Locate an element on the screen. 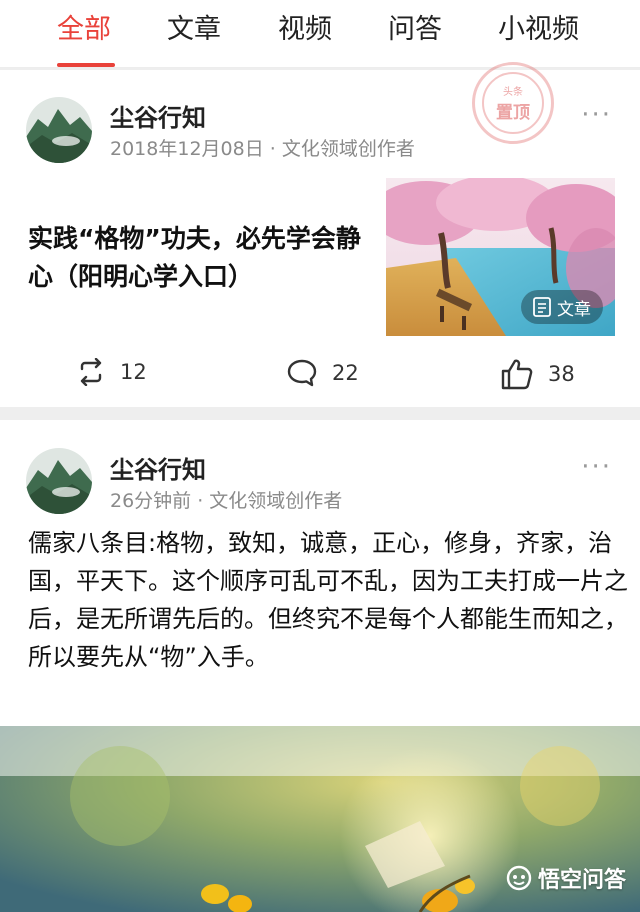 The image size is (640, 912). article-headline: 实践“格物”功夫，必先学会静心（阳明心学入口） is located at coordinates (198, 258).